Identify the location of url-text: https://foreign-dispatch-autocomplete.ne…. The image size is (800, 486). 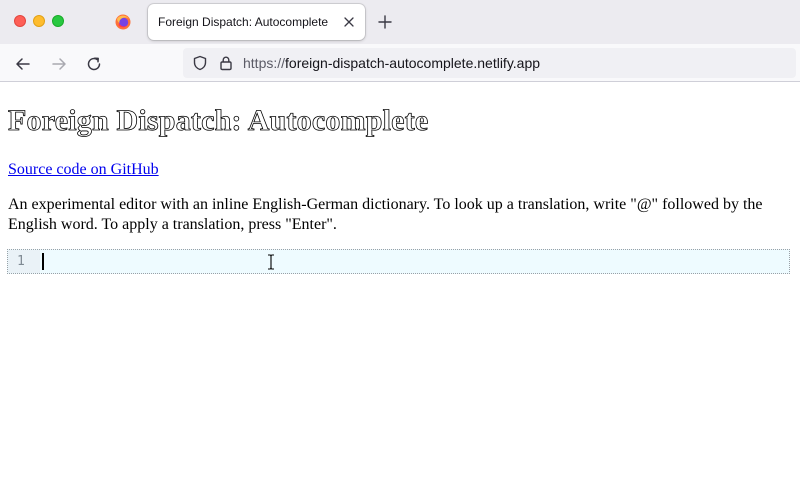
(391, 63).